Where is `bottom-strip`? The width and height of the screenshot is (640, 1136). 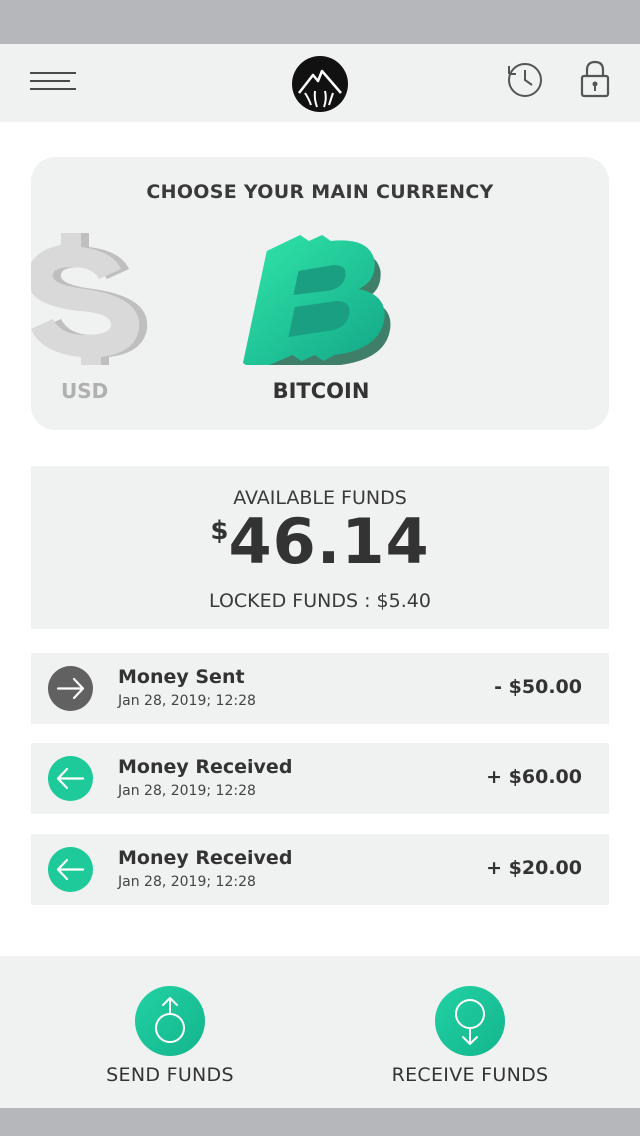 bottom-strip is located at coordinates (320, 1122).